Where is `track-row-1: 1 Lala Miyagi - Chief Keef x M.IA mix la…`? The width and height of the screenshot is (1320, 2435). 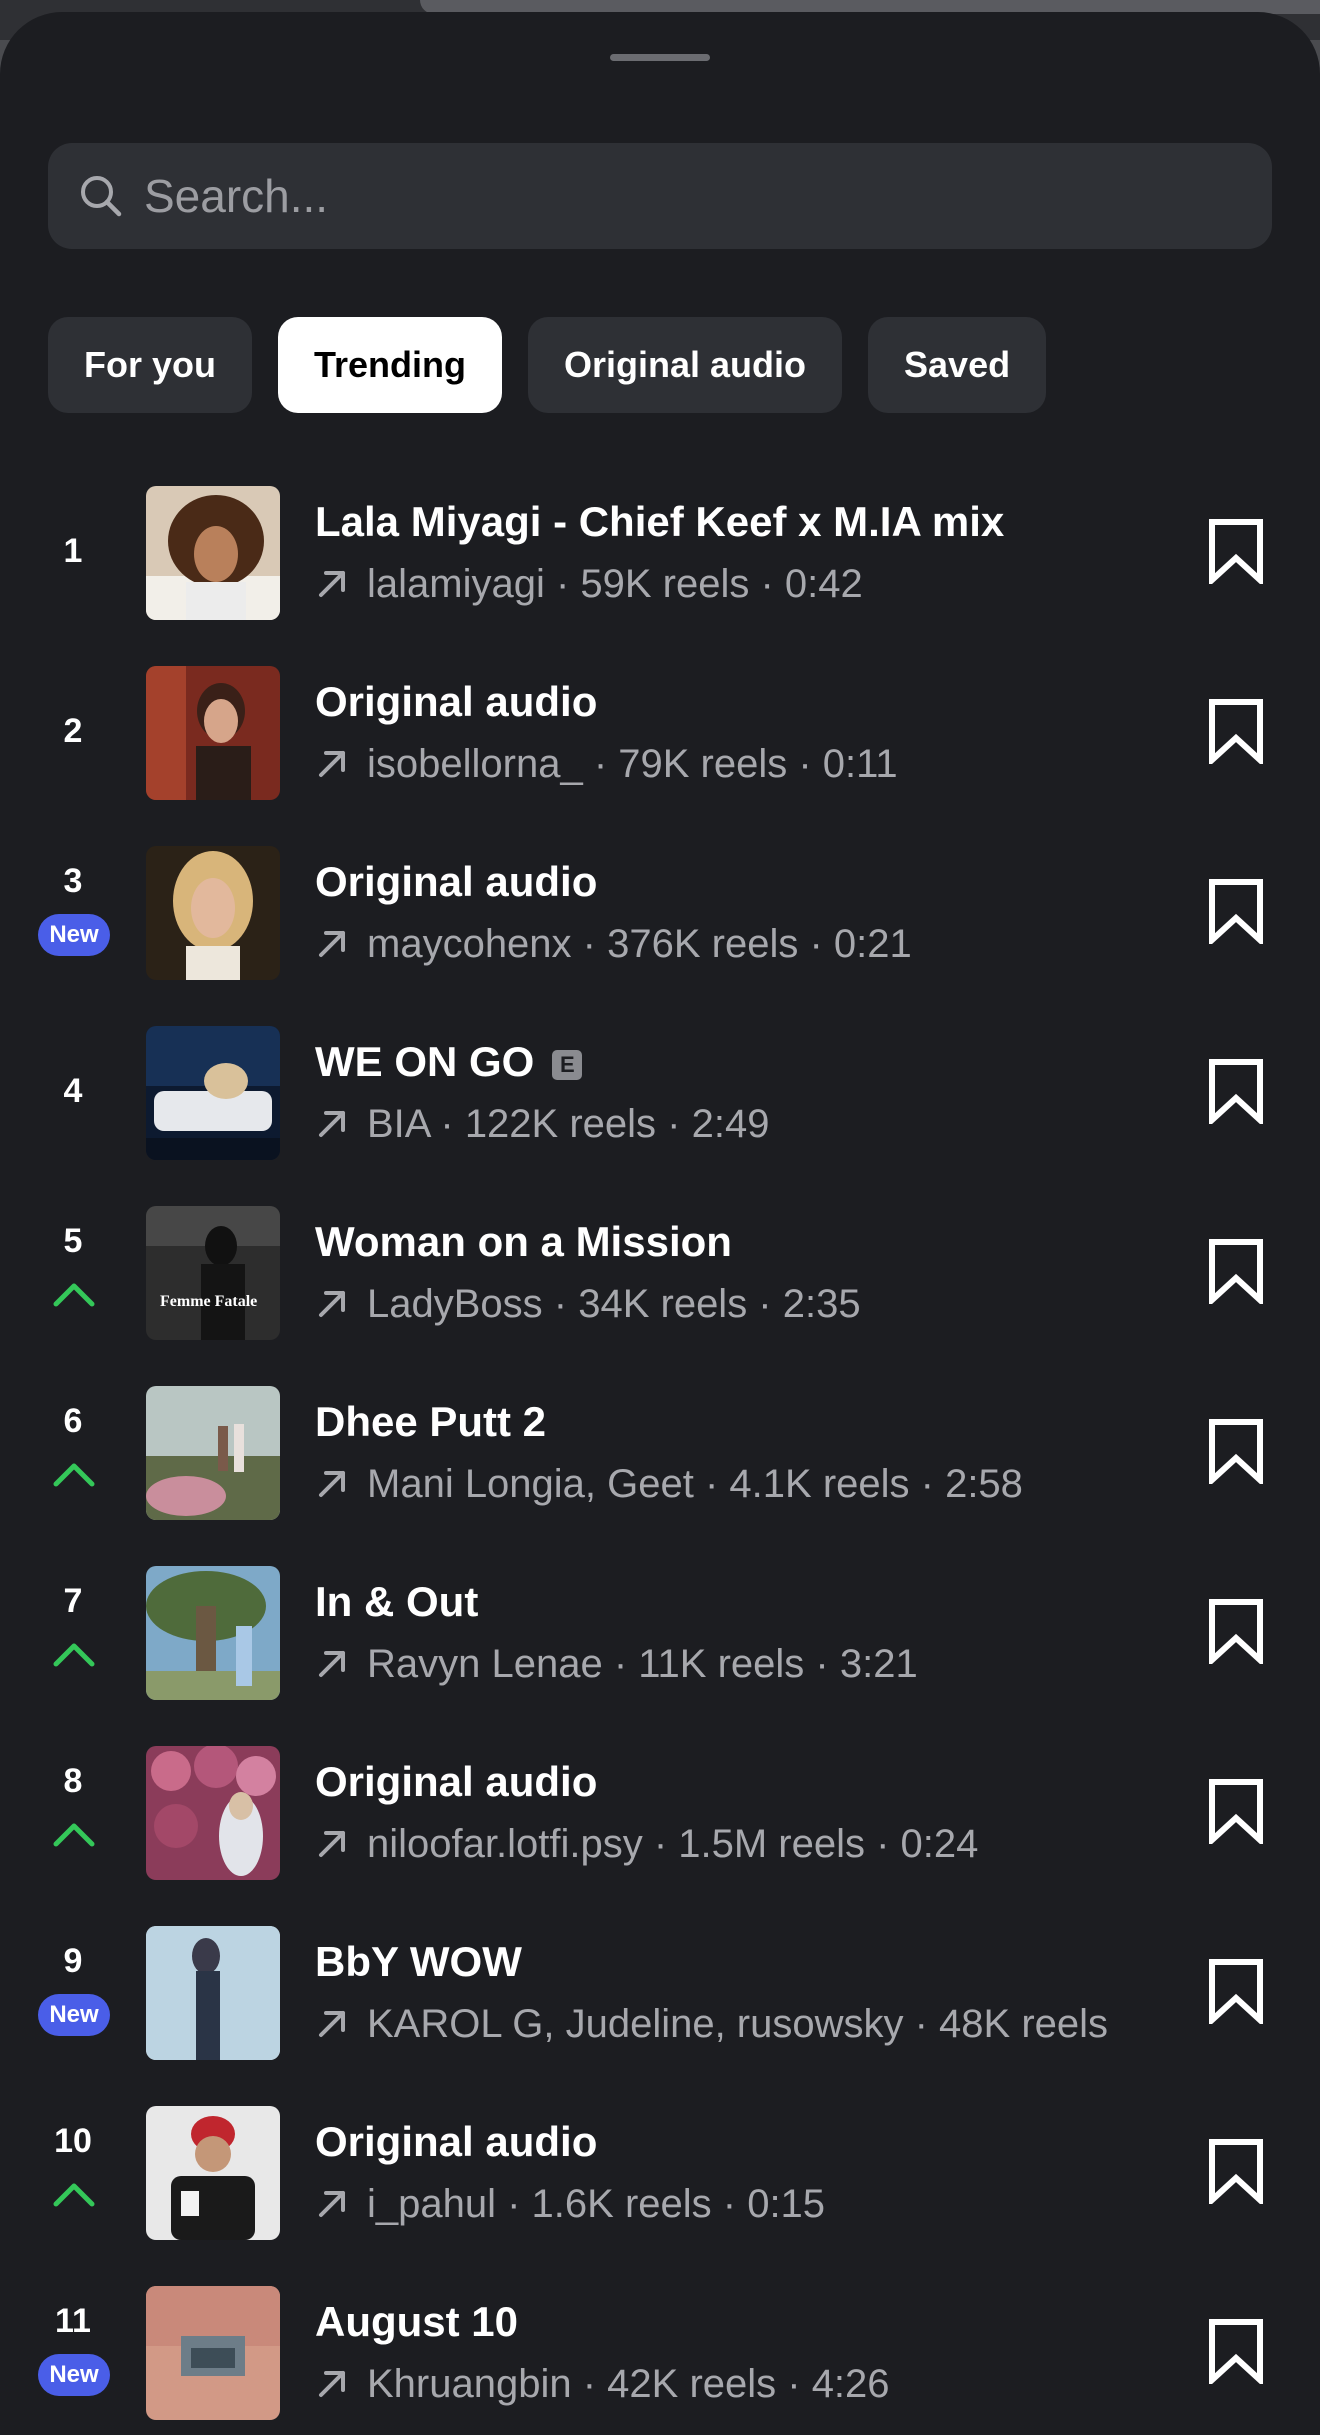
track-row-1: 1 Lala Miyagi - Chief Keef x M.IA mix la… is located at coordinates (660, 552).